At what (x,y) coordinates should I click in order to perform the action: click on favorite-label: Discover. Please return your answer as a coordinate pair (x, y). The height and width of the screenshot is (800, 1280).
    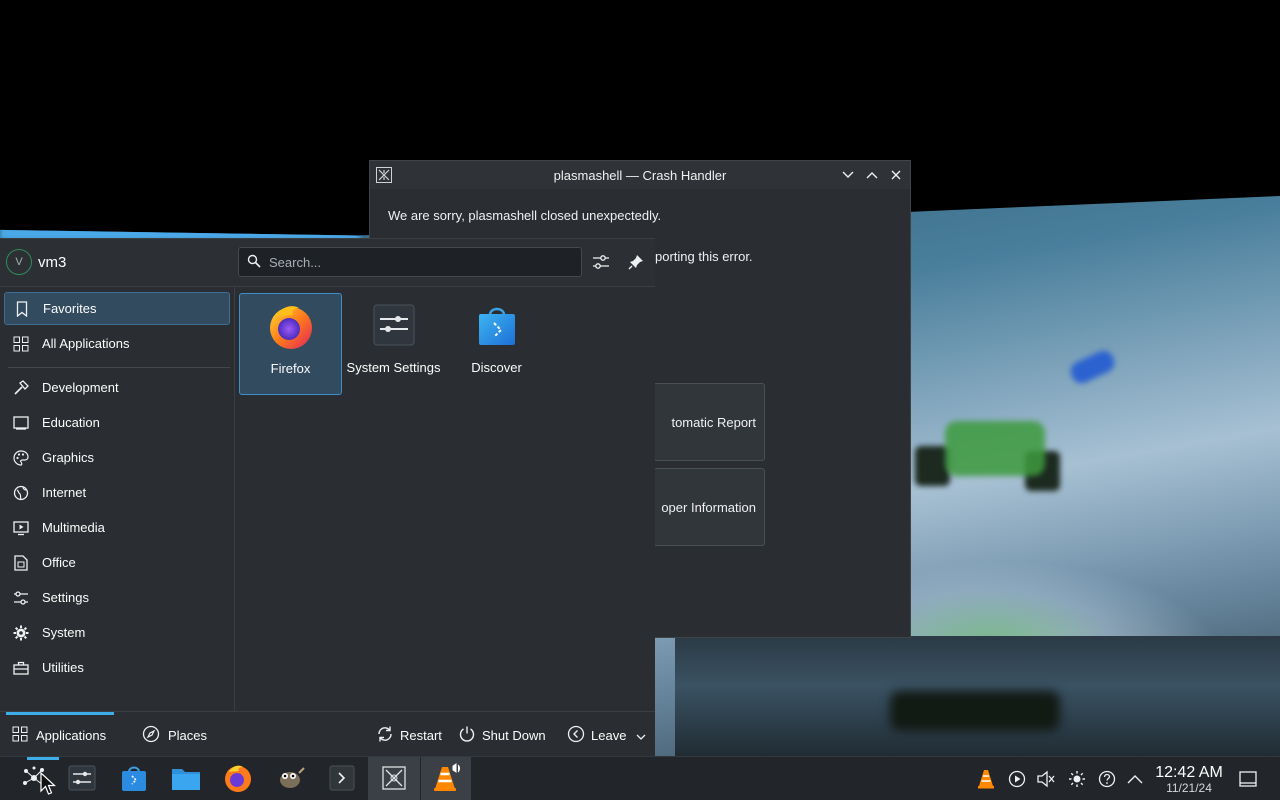
    Looking at the image, I should click on (496, 367).